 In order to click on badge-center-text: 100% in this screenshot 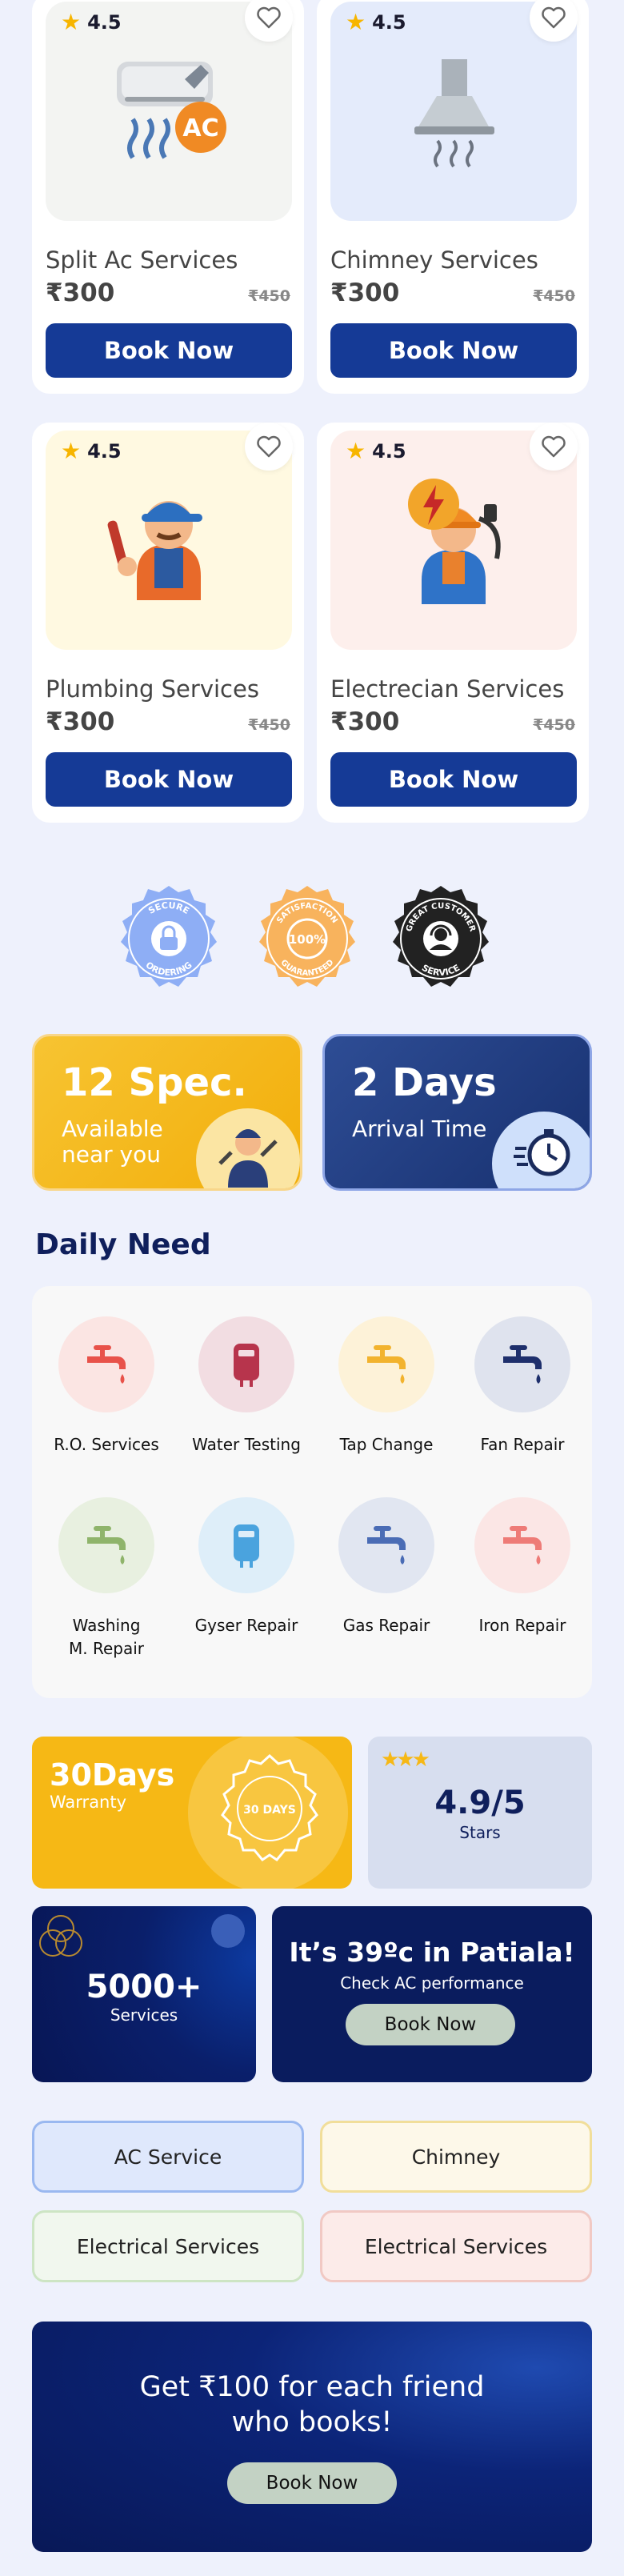, I will do `click(307, 939)`.